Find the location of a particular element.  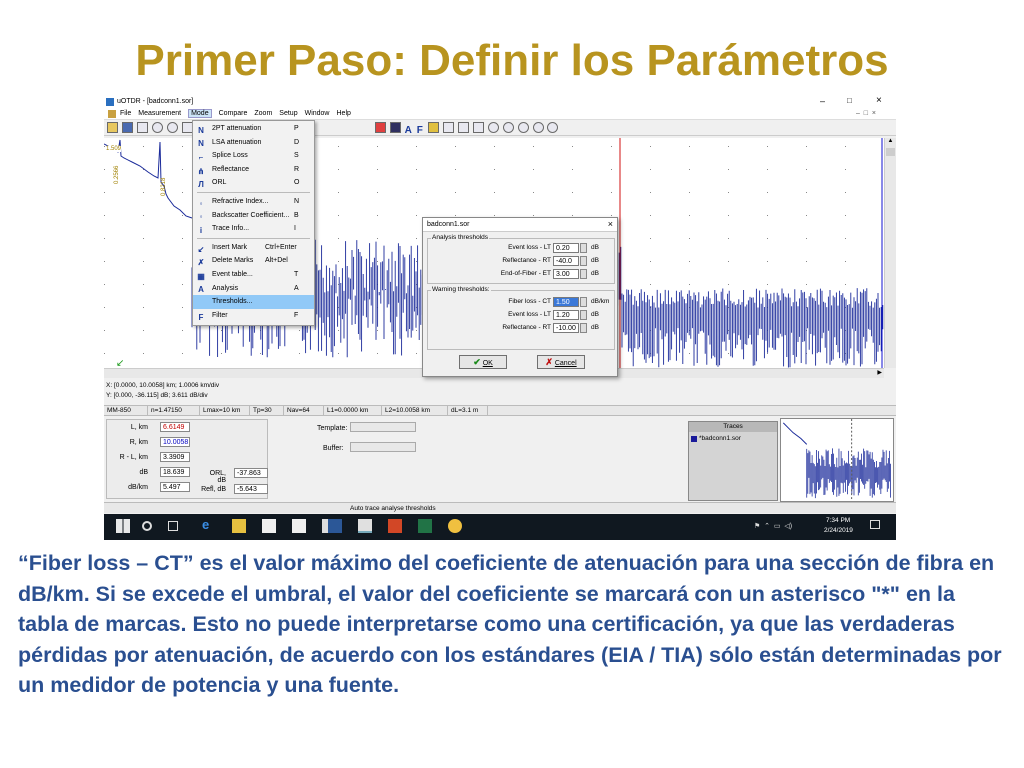

threshold-input: -40.0 is located at coordinates (566, 261).